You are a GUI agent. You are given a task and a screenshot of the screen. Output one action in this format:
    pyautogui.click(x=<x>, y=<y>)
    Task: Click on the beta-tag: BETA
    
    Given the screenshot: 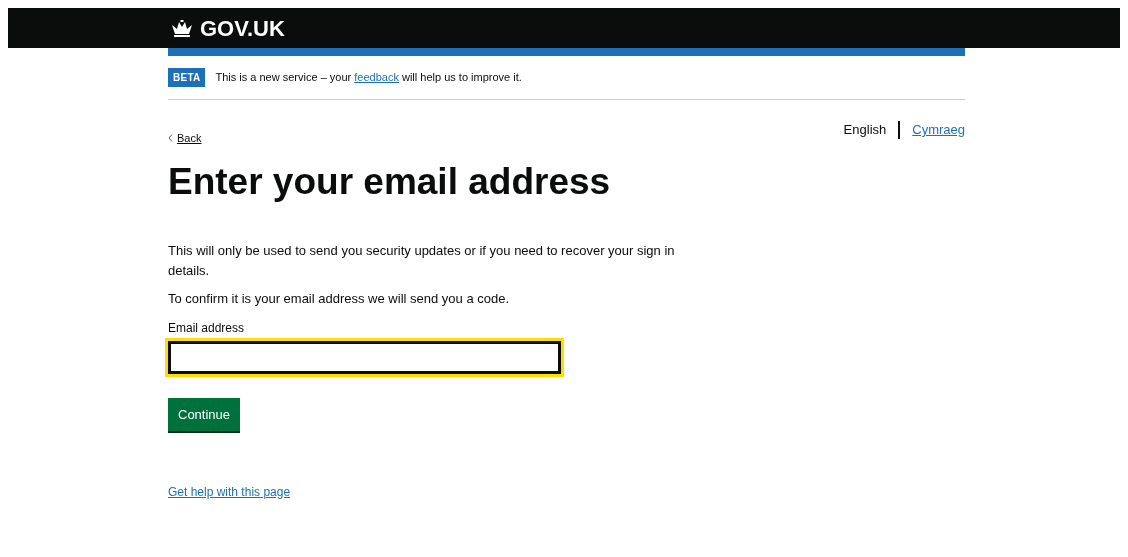 What is the action you would take?
    pyautogui.click(x=187, y=77)
    